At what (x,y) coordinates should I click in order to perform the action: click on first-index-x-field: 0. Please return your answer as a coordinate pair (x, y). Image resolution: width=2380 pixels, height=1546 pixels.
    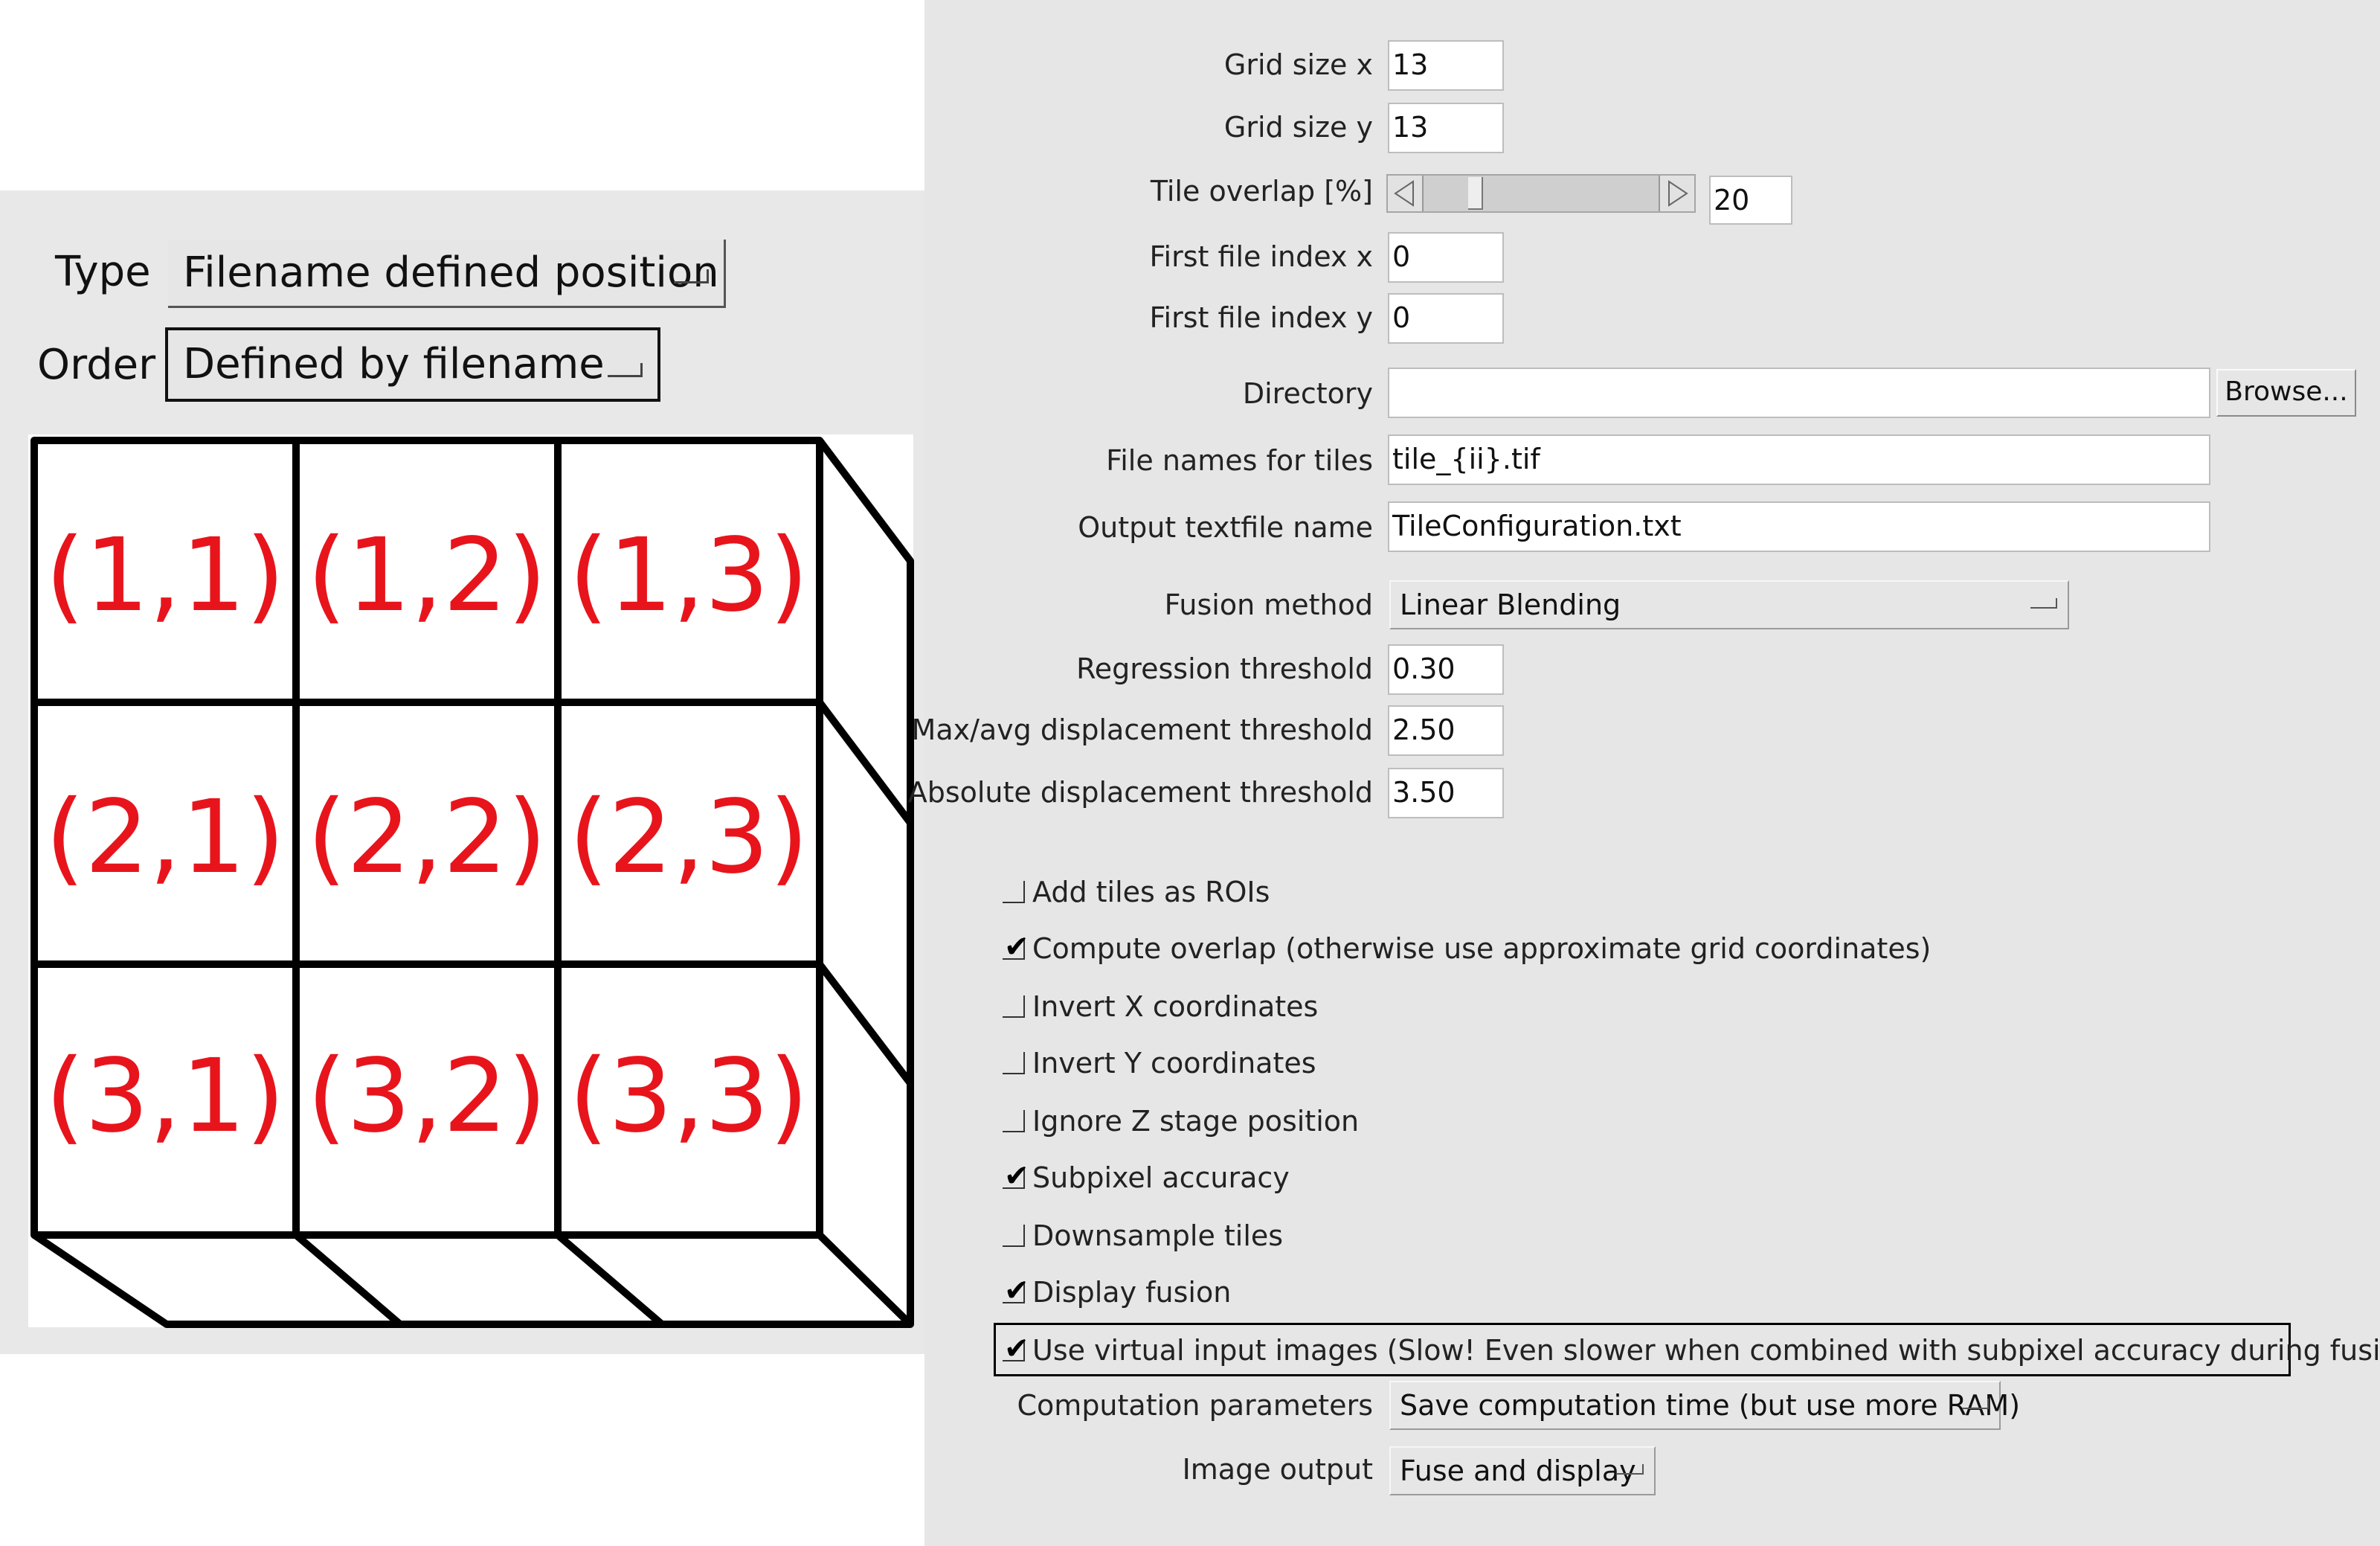
    Looking at the image, I should click on (1446, 257).